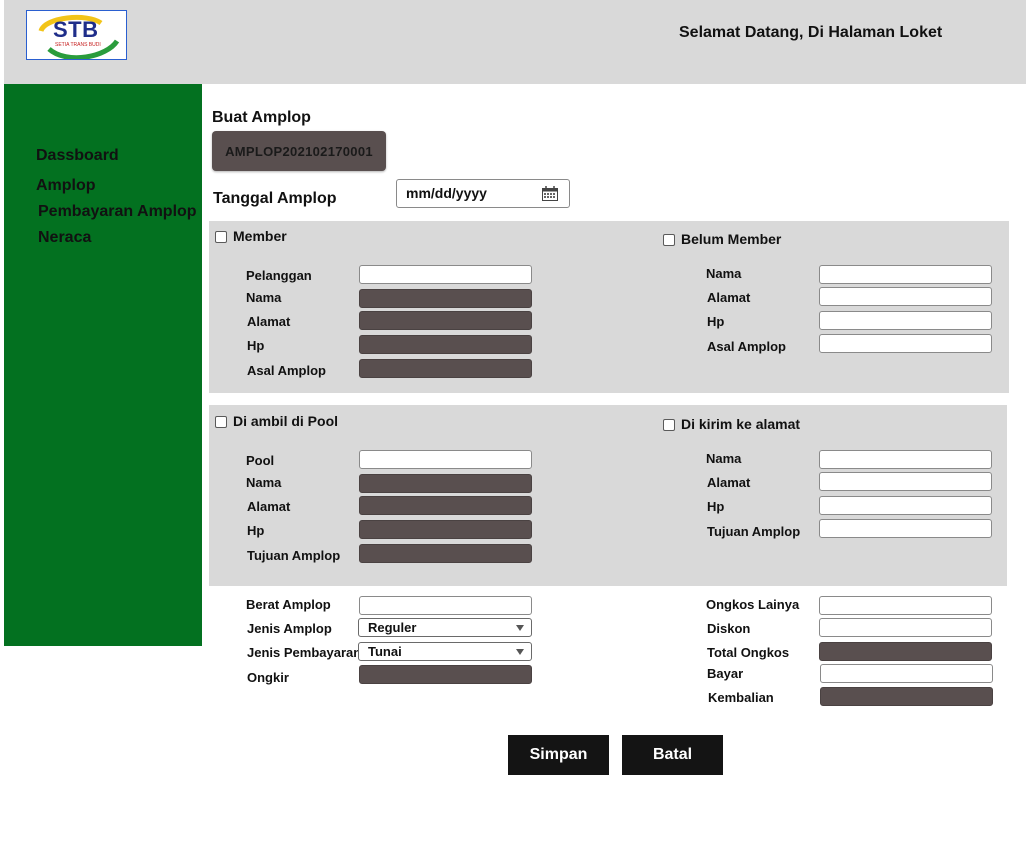 Image resolution: width=1026 pixels, height=846 pixels. I want to click on pelanggan-label: Pelanggan, so click(279, 275).